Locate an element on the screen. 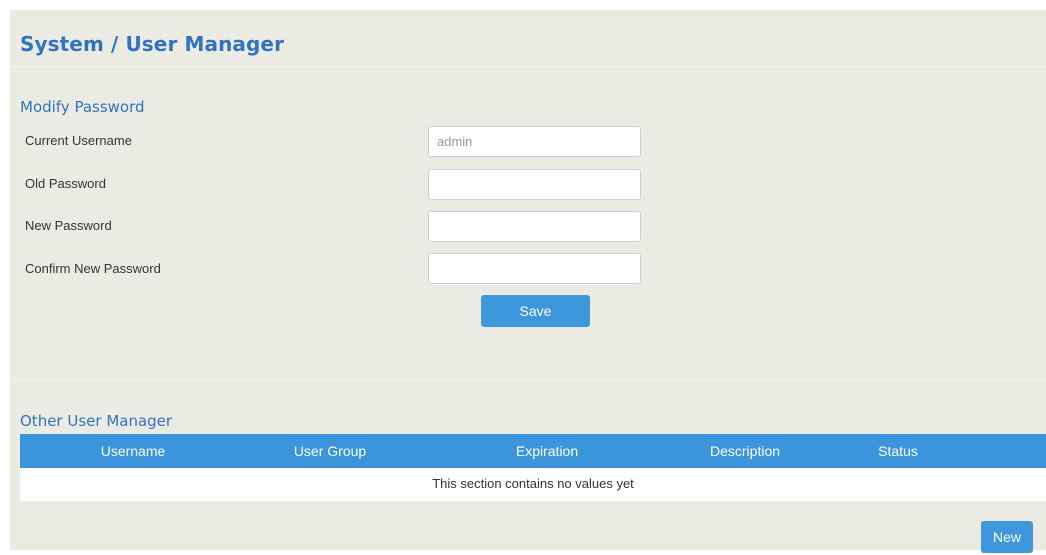 The height and width of the screenshot is (555, 1046). column-header-description: Description is located at coordinates (745, 451).